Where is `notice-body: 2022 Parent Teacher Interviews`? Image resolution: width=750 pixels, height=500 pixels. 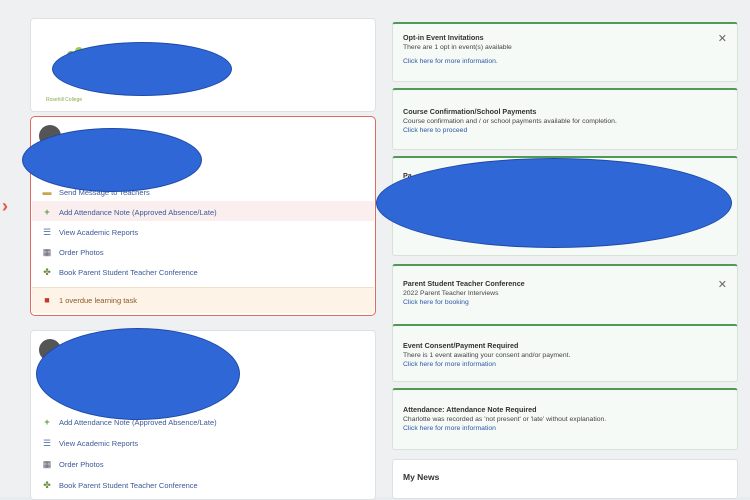 notice-body: 2022 Parent Teacher Interviews is located at coordinates (451, 293).